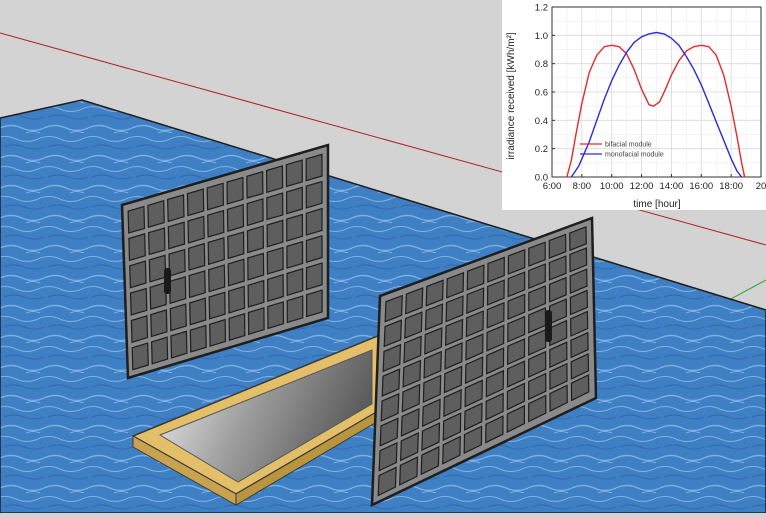 The height and width of the screenshot is (518, 766). What do you see at coordinates (656, 204) in the screenshot?
I see `x-axis-title: time [hour]` at bounding box center [656, 204].